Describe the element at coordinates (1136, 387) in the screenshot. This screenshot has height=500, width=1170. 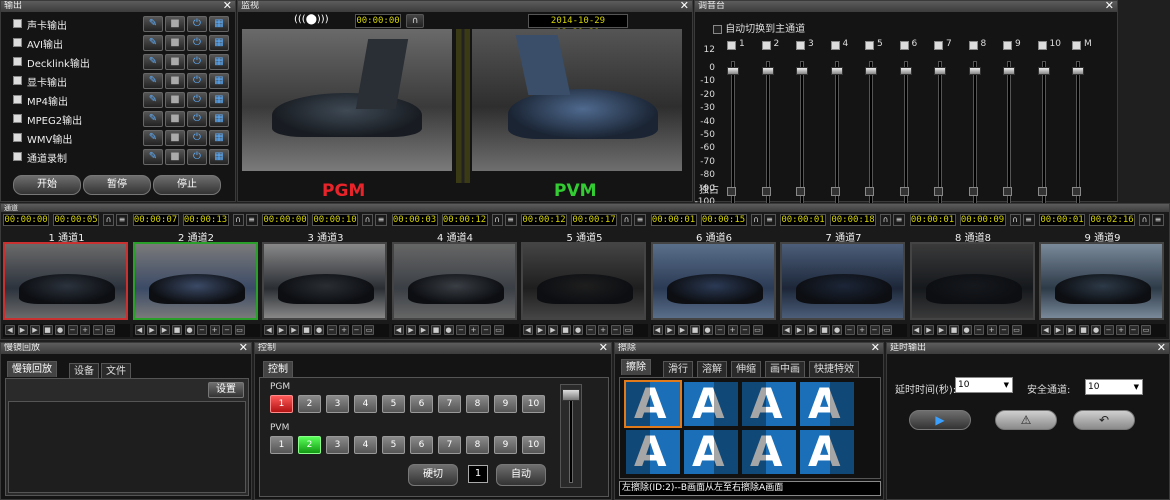
I see `chevron-down-icon: ▼` at that location.